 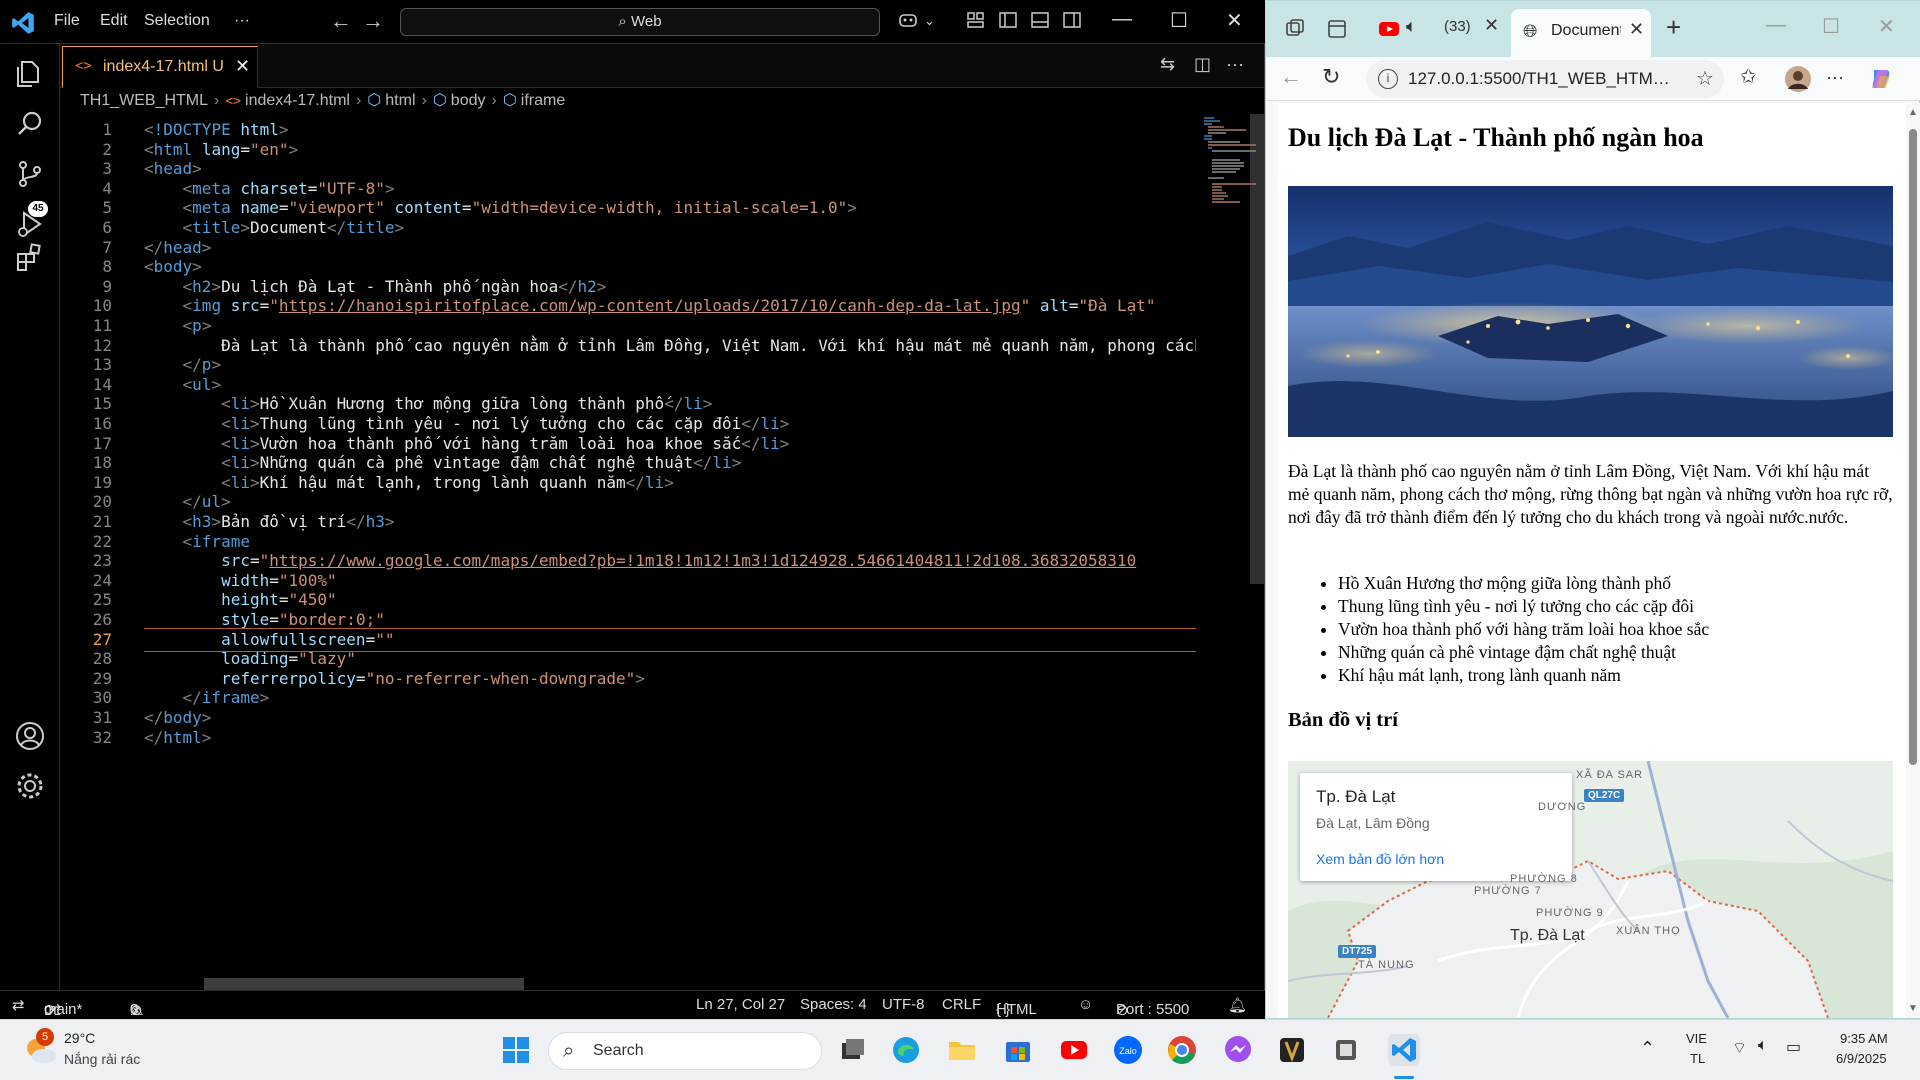 I want to click on menu-selection: Selection, so click(x=177, y=21).